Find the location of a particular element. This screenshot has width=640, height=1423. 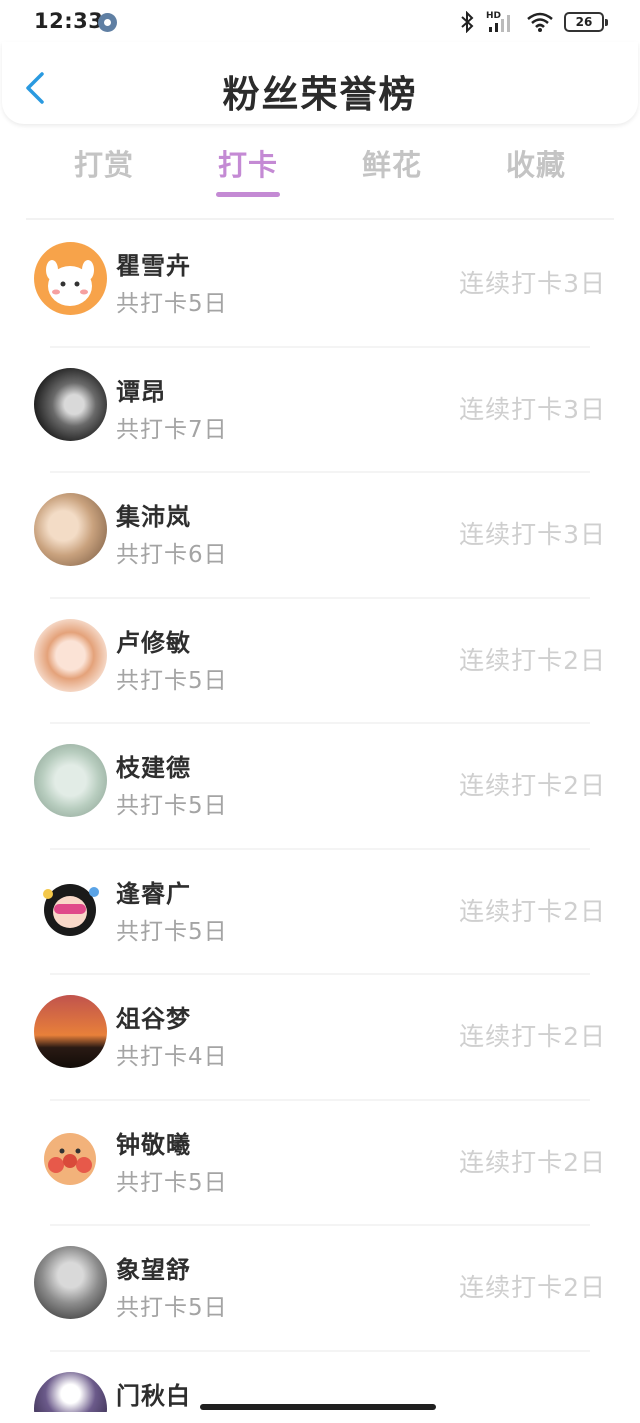

list-item: 枝建德 共打卡5日 连续打卡2日 is located at coordinates (320, 787).